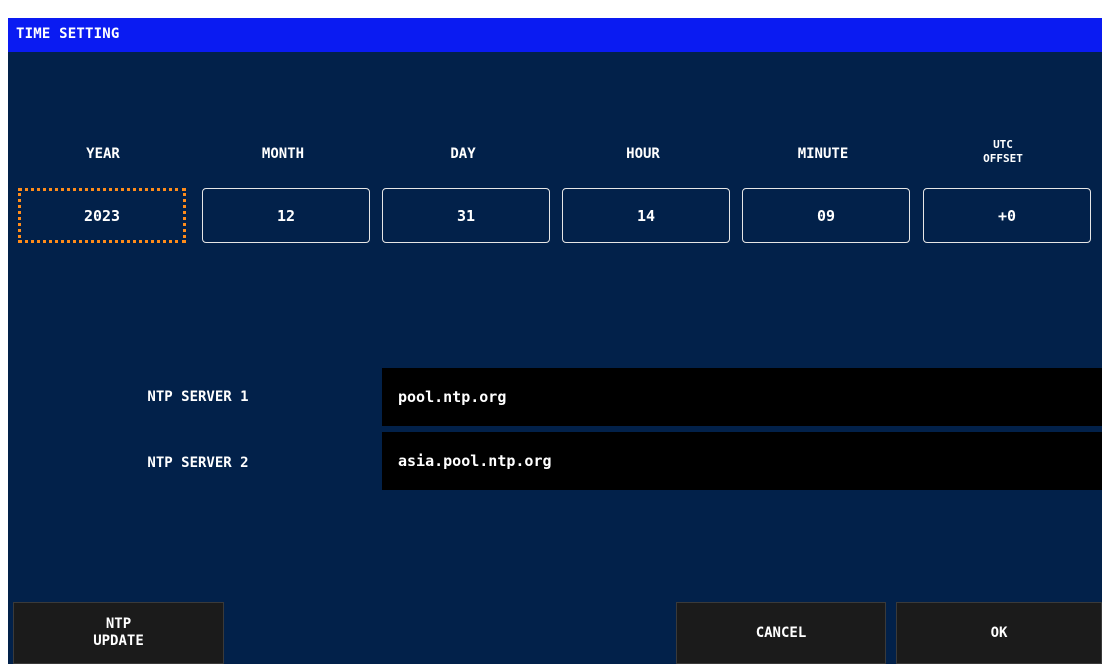 The width and height of the screenshot is (1102, 664). Describe the element at coordinates (742, 461) in the screenshot. I see `ntp-server-2-input: asia.pool.ntp.org` at that location.